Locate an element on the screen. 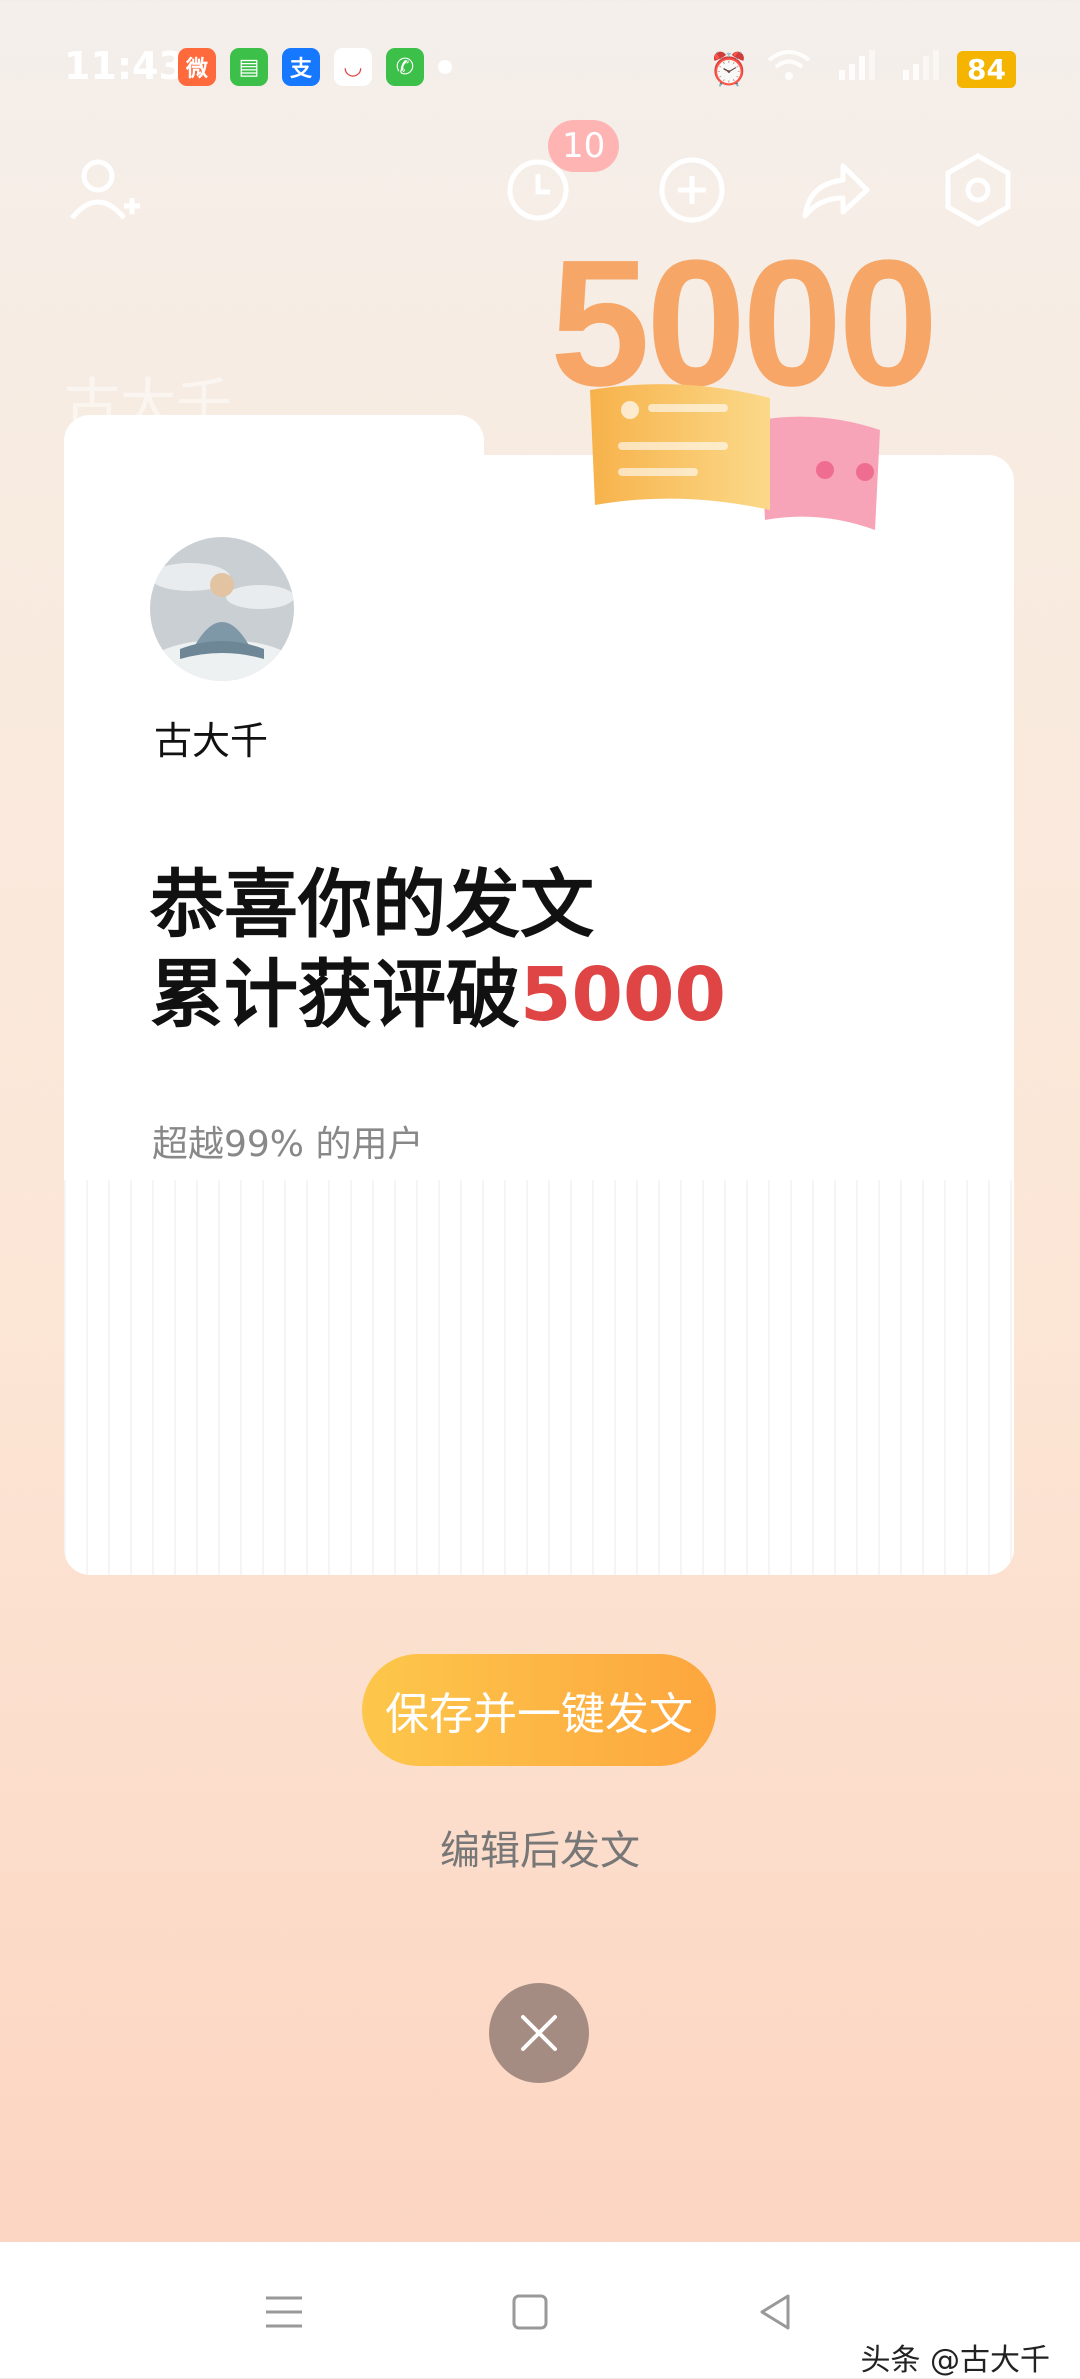 The height and width of the screenshot is (2379, 1080). watermark: 头条 @古大千 is located at coordinates (955, 2360).